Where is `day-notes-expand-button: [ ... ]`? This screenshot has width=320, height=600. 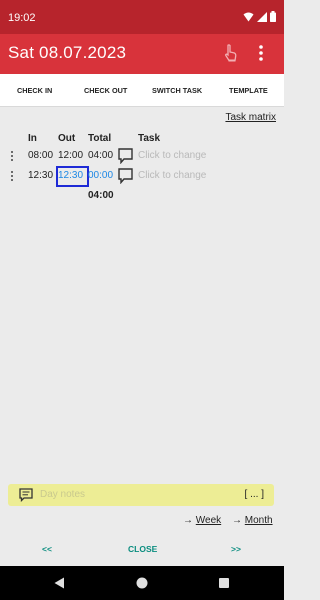
day-notes-expand-button: [ ... ] is located at coordinates (254, 494).